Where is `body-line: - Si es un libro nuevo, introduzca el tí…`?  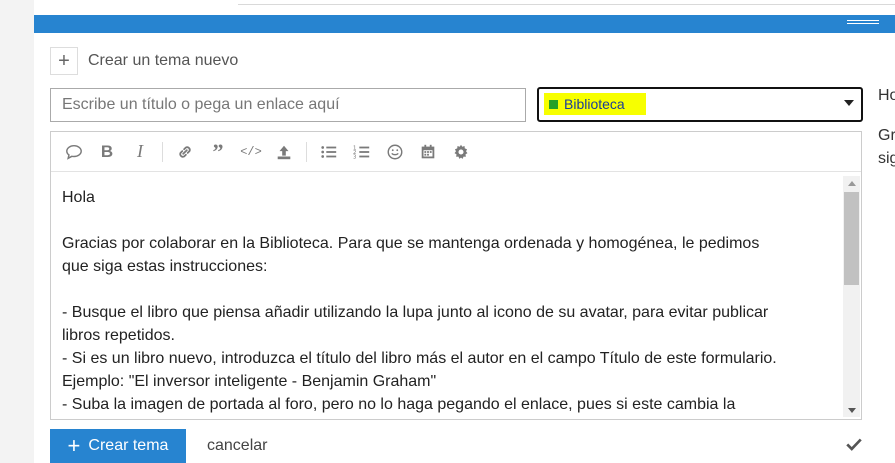 body-line: - Si es un libro nuevo, introduzca el tí… is located at coordinates (419, 358).